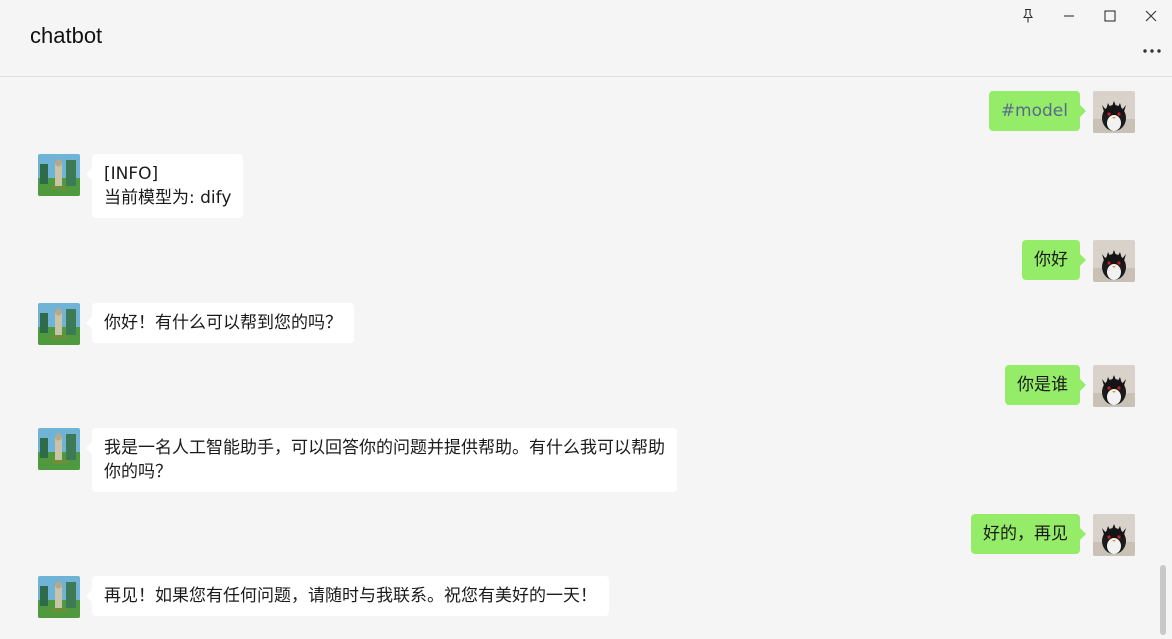 This screenshot has height=639, width=1172. I want to click on message-bubble: 好的，再见, so click(1028, 534).